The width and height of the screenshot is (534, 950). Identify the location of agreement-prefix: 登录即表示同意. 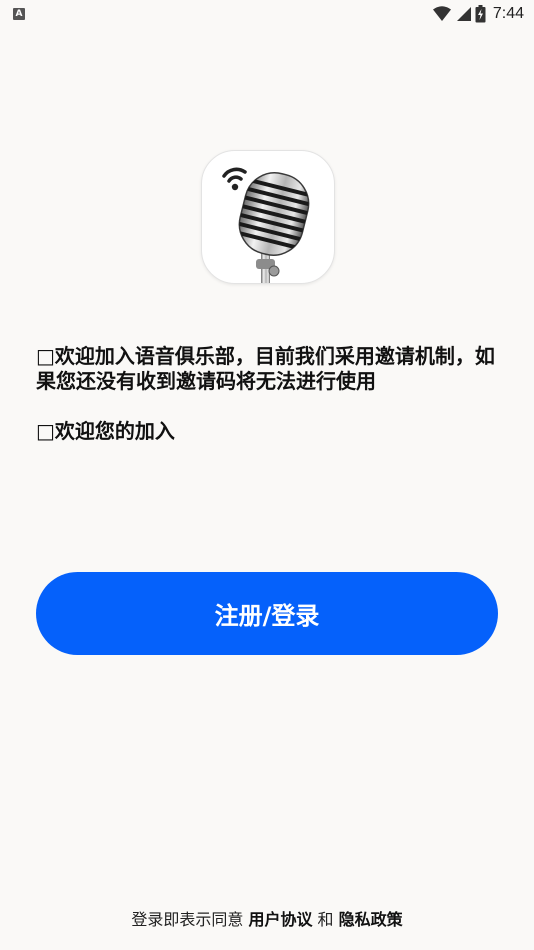
(187, 919).